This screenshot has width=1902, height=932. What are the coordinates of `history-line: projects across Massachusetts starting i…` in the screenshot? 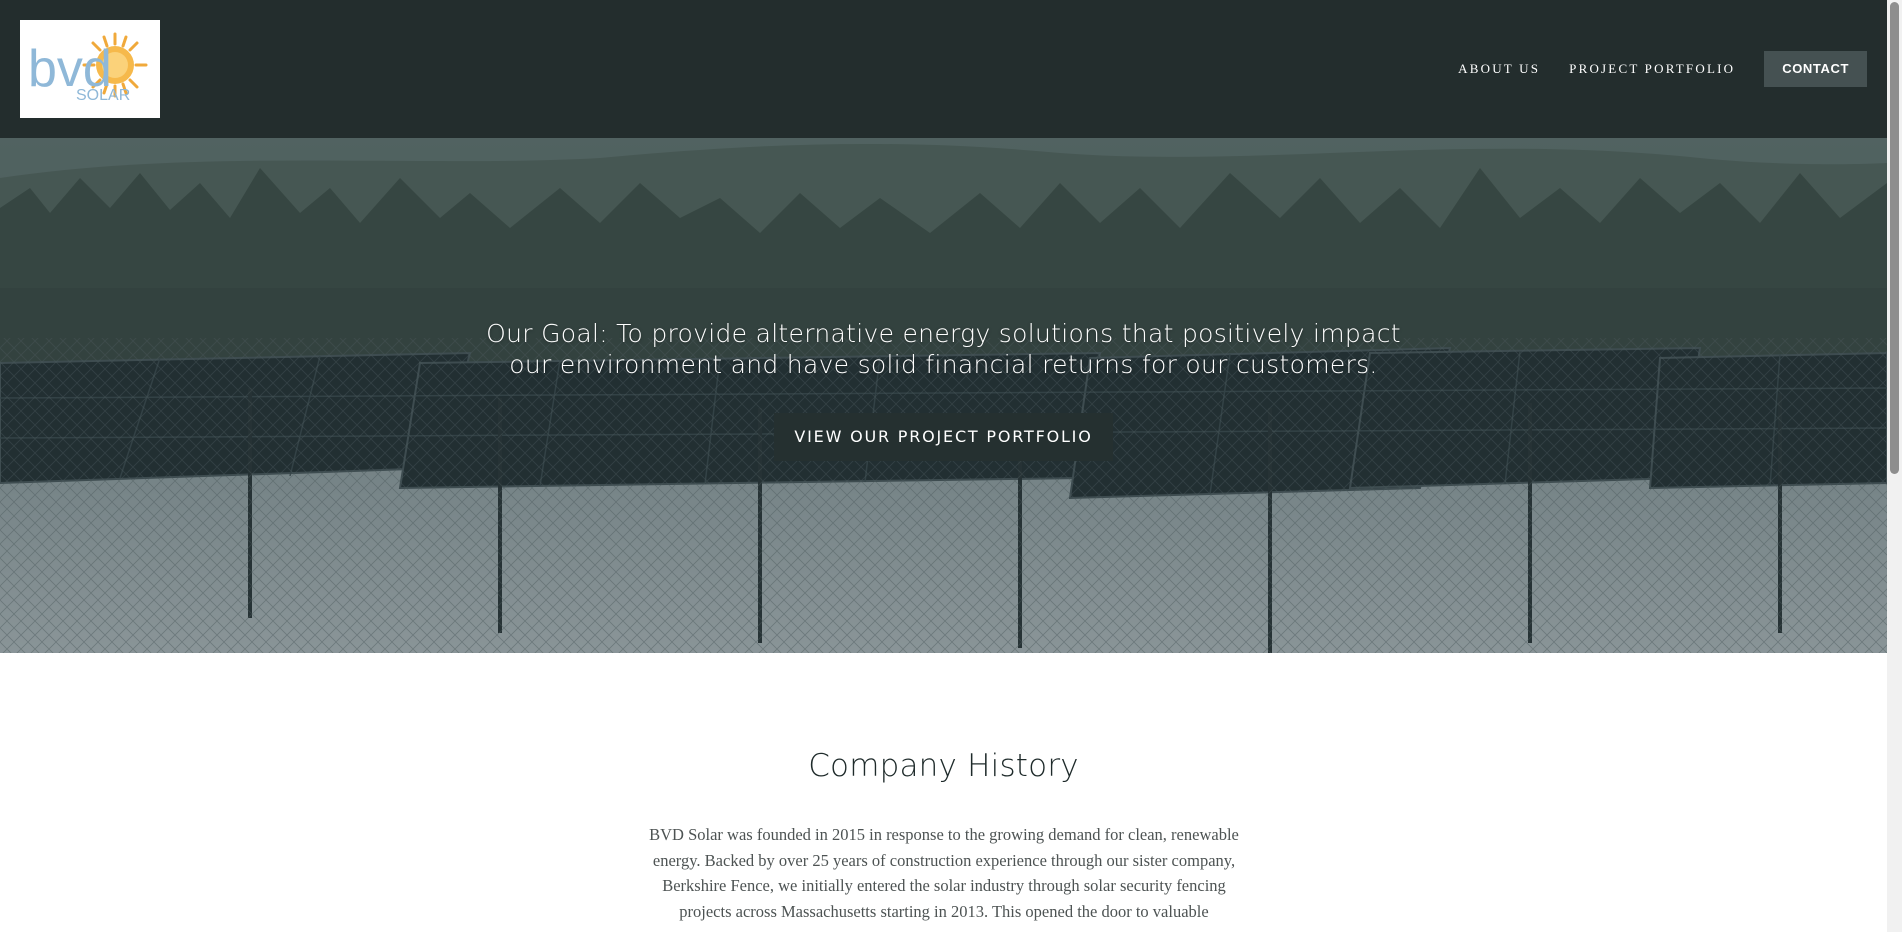 It's located at (944, 911).